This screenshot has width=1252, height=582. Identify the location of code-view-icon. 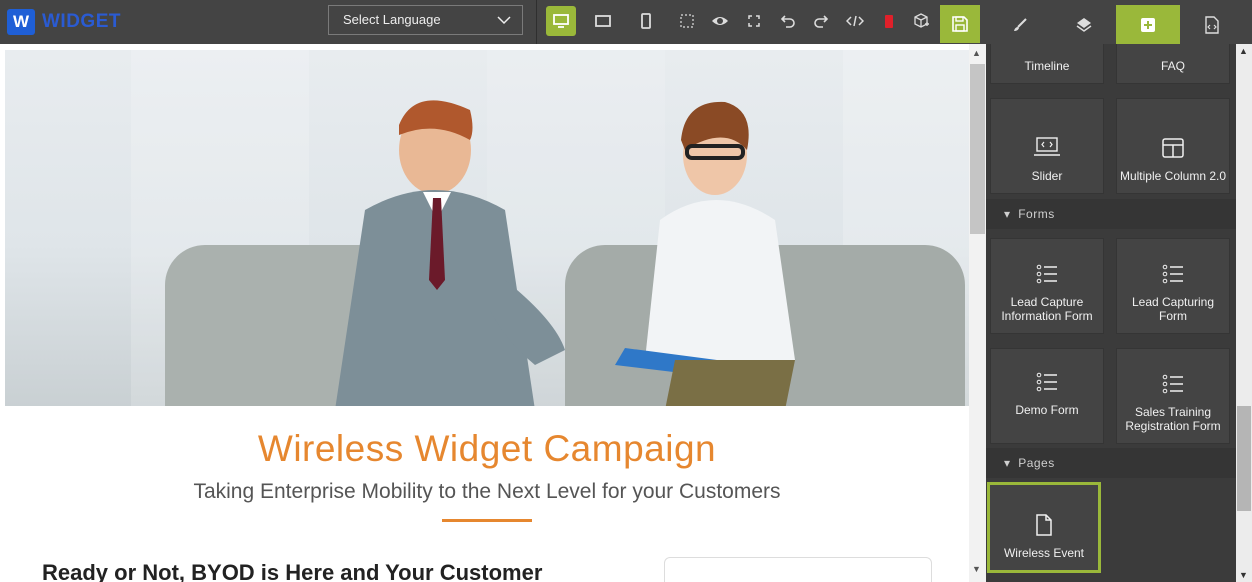
(855, 21).